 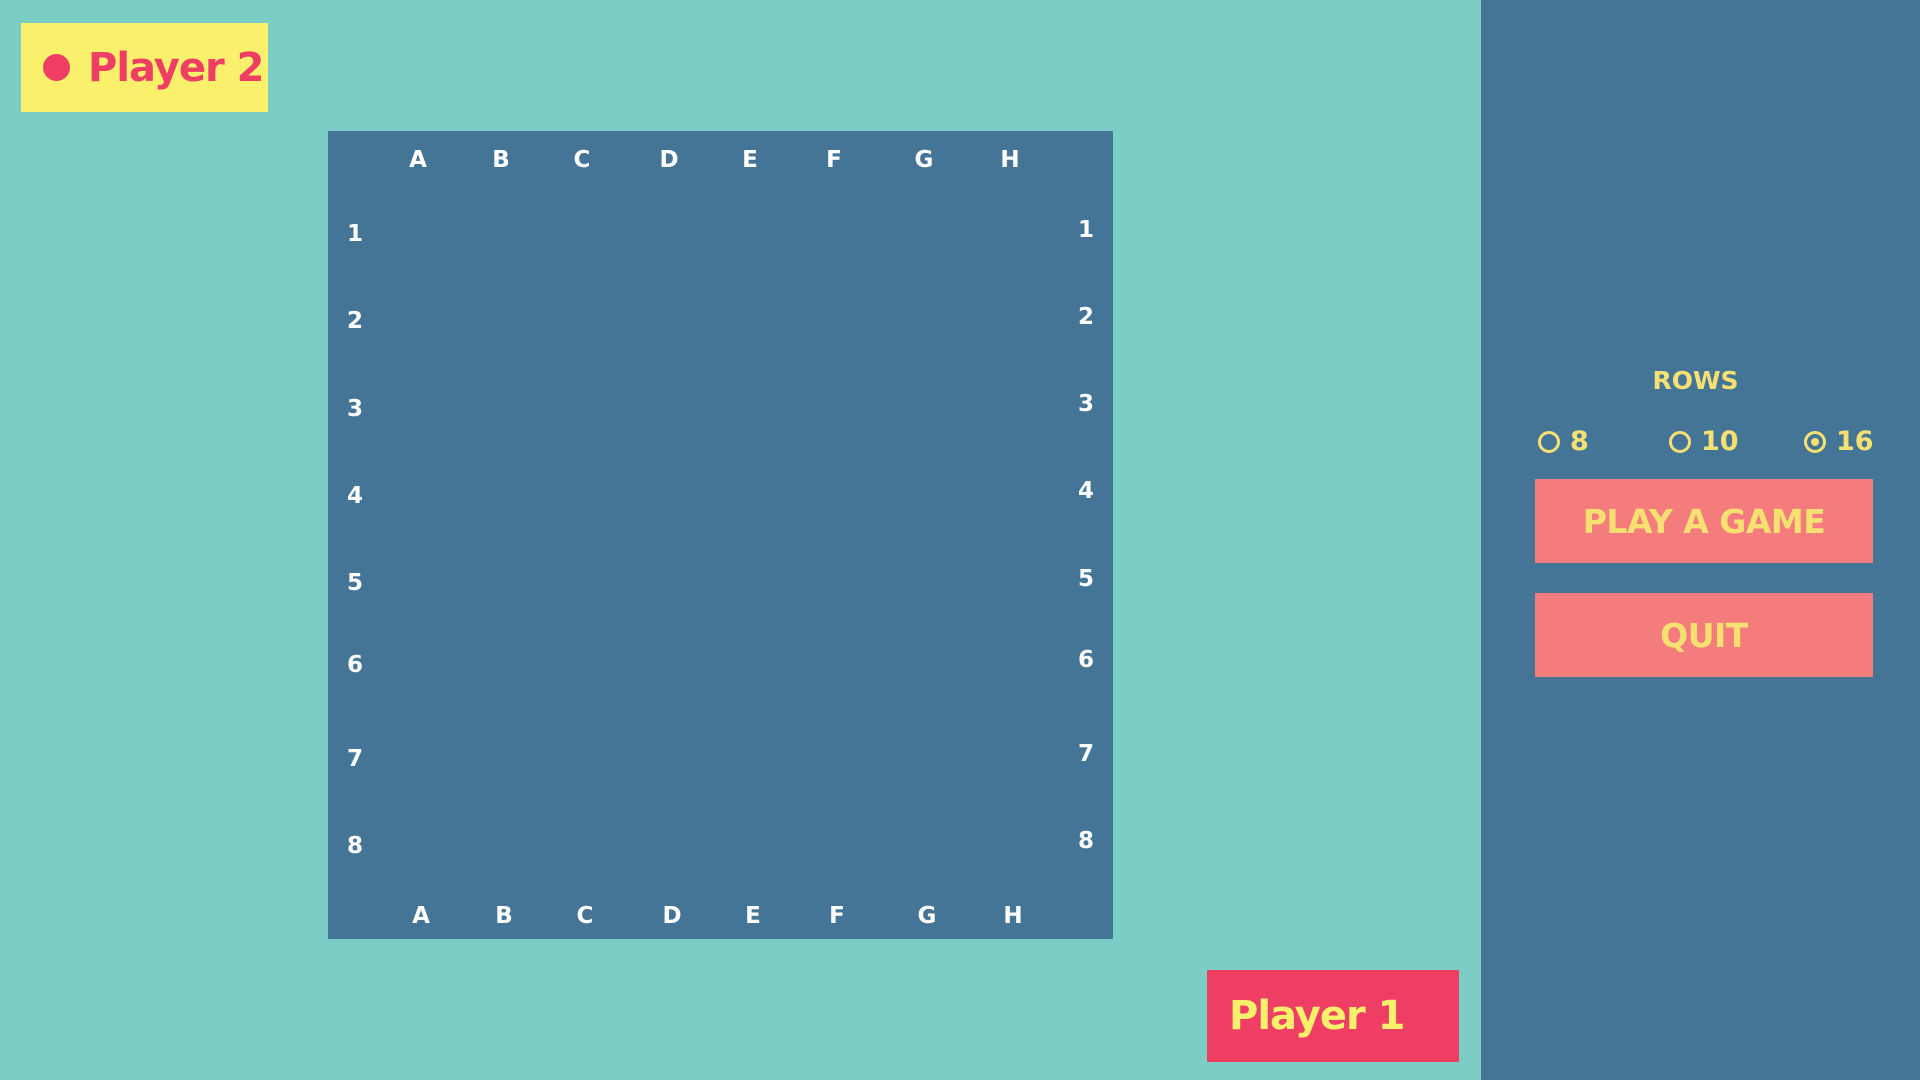 I want to click on rows-option-label: 16, so click(x=1855, y=441).